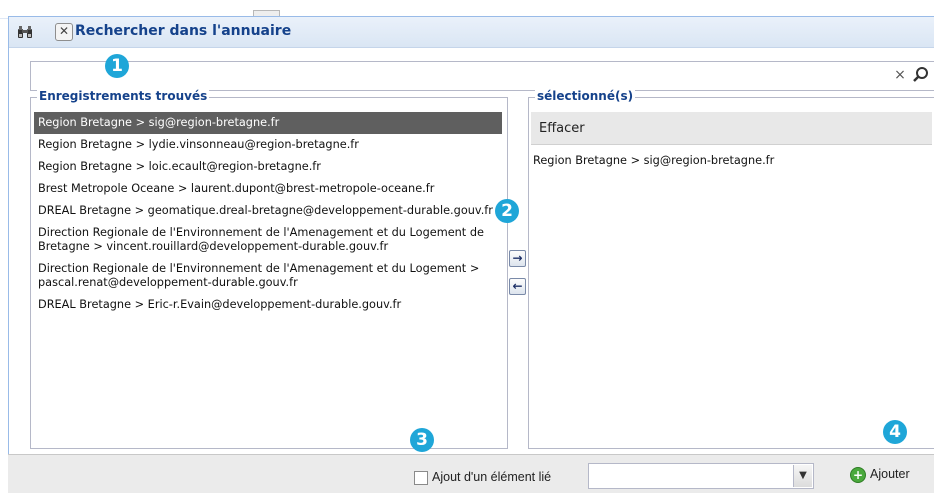  What do you see at coordinates (701, 476) in the screenshot?
I see `linked-element-combo: ▼` at bounding box center [701, 476].